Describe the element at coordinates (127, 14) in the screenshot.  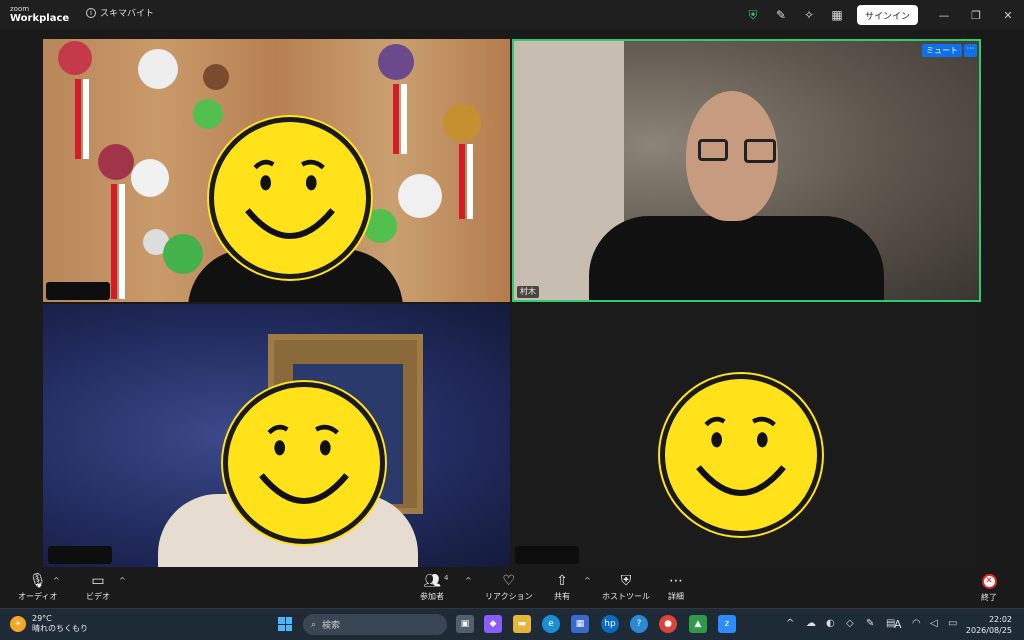
I see `meeting-title: スキマバイト` at that location.